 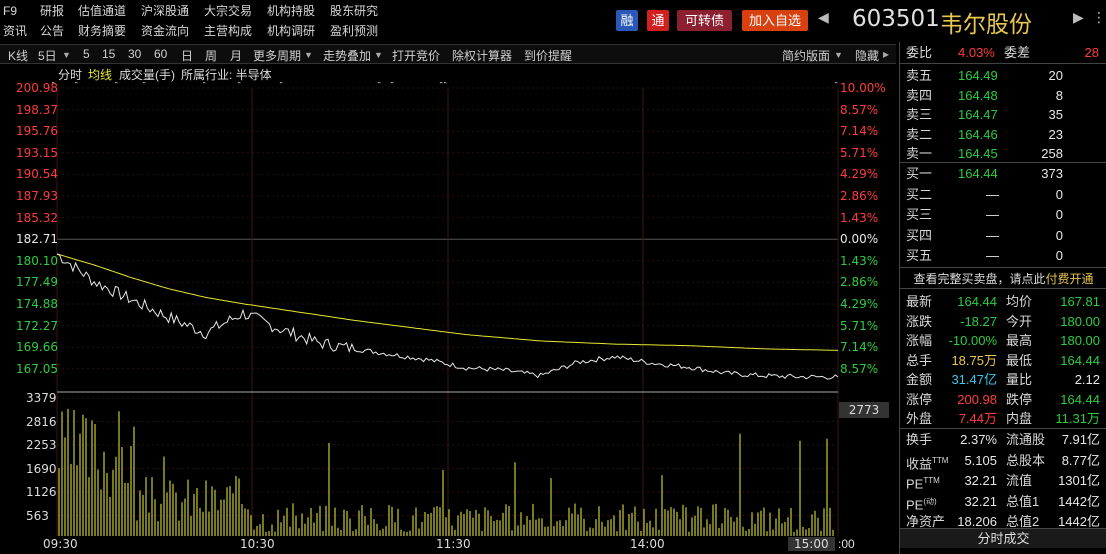 What do you see at coordinates (919, 418) in the screenshot?
I see `stat-label-text: 外盘` at bounding box center [919, 418].